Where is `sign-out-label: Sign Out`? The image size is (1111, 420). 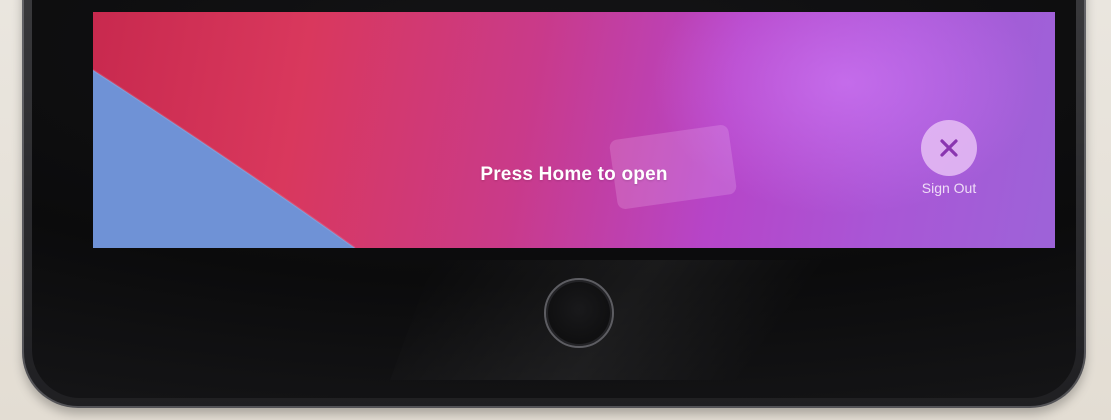
sign-out-label: Sign Out is located at coordinates (949, 188).